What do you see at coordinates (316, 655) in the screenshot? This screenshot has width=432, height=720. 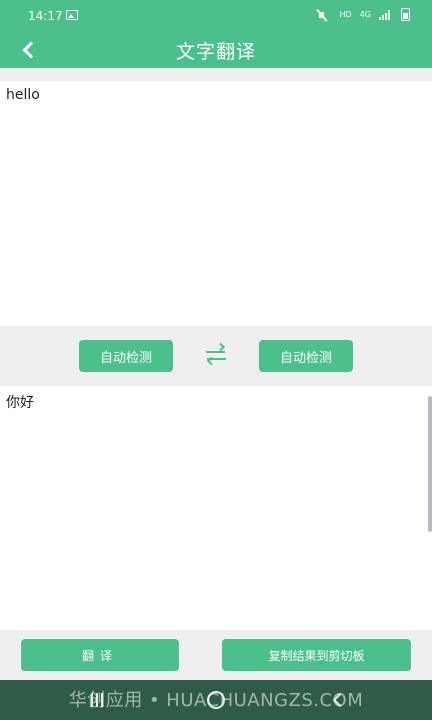 I see `copy-result-button: 复制结果到剪切板` at bounding box center [316, 655].